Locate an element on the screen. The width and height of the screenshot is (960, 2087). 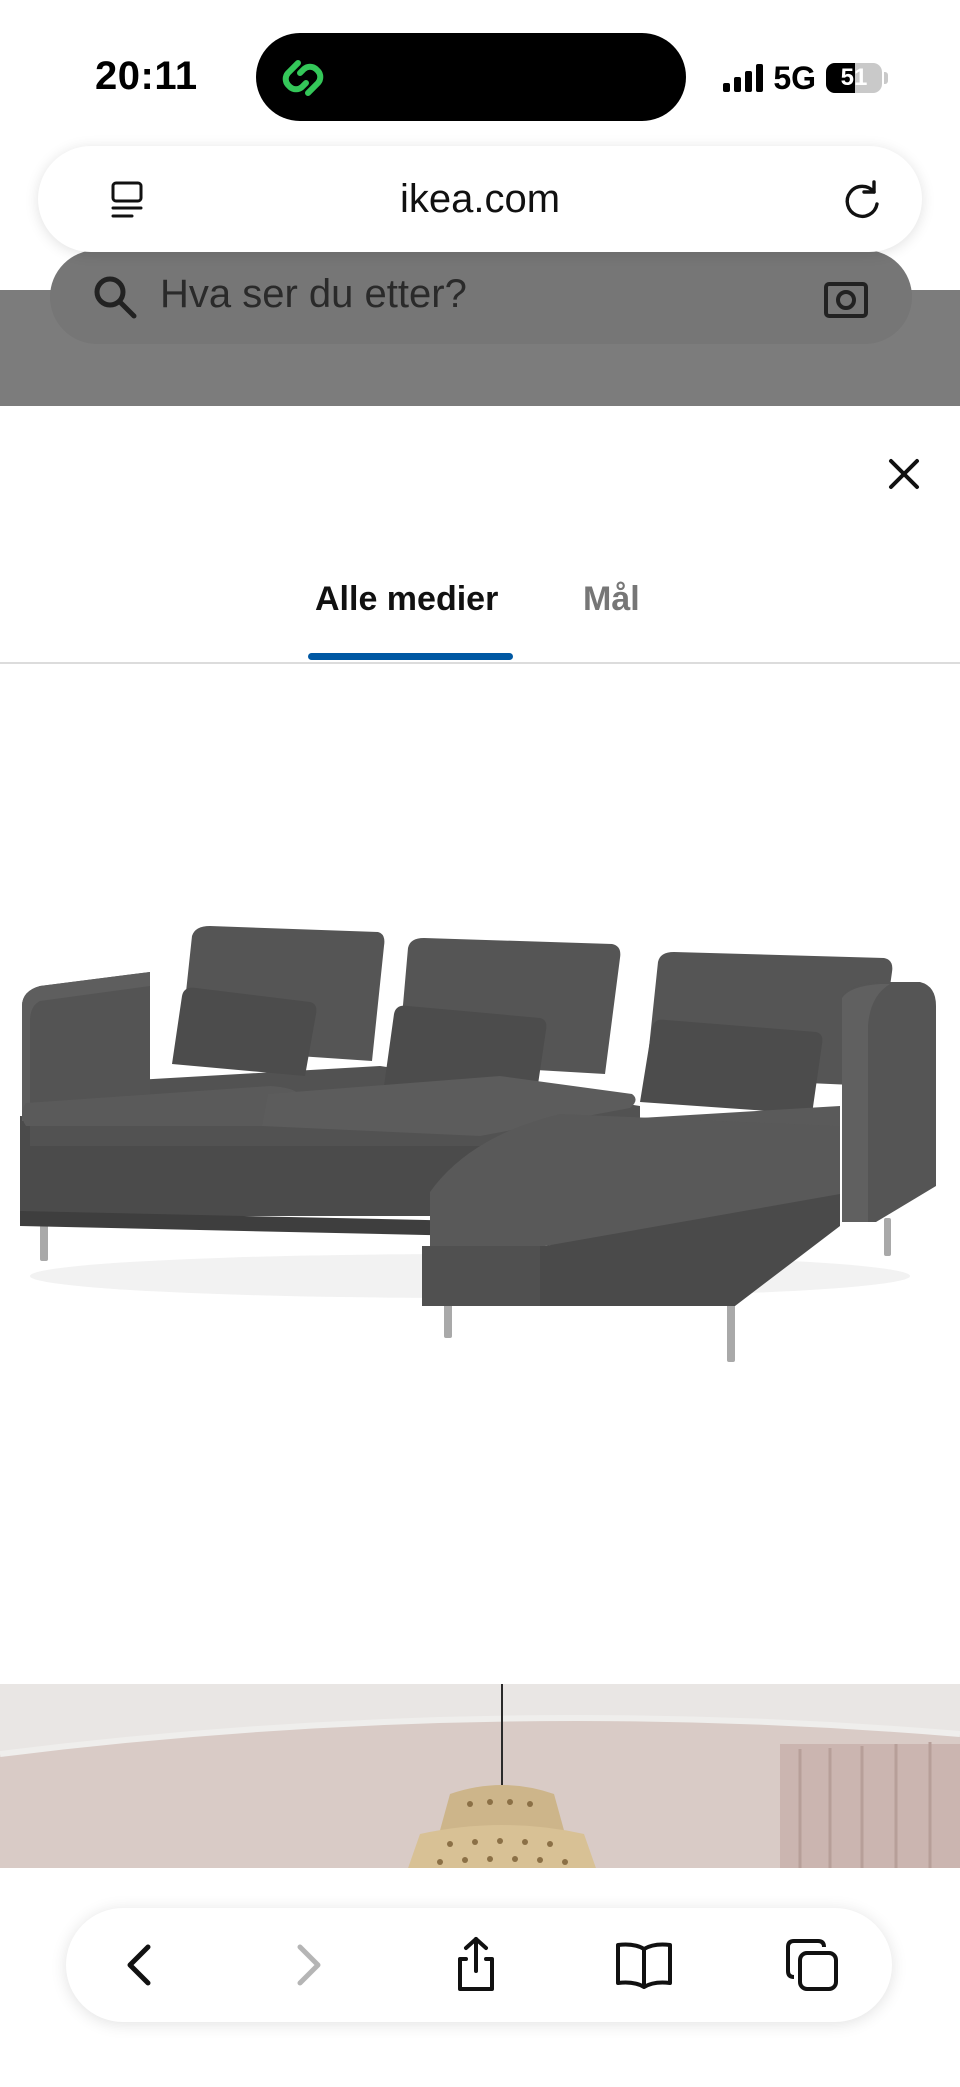
battery-nub is located at coordinates (886, 78).